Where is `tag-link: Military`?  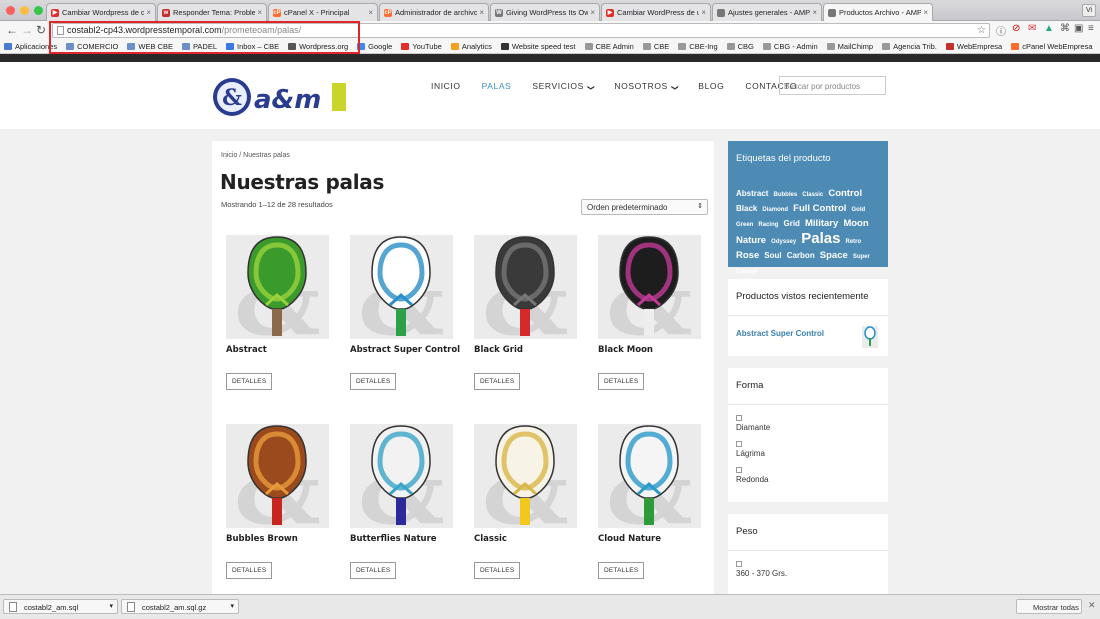
tag-link: Military is located at coordinates (821, 223).